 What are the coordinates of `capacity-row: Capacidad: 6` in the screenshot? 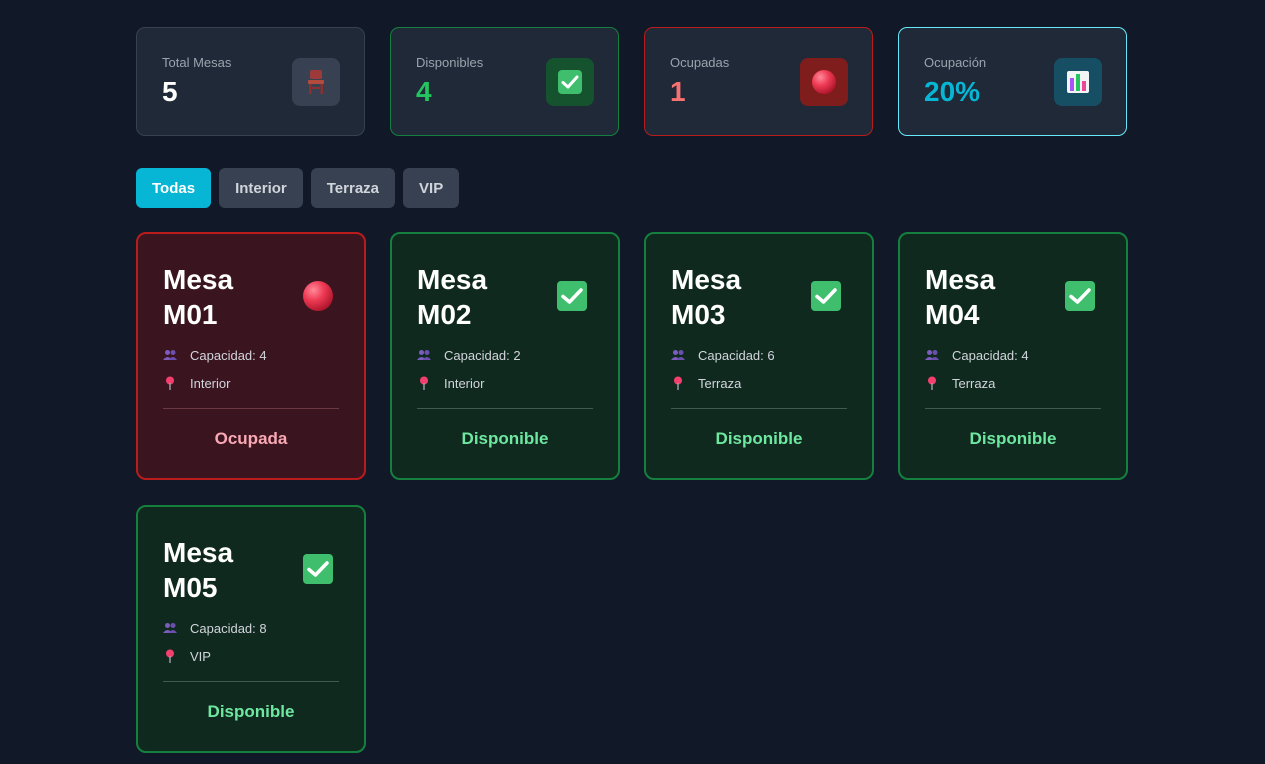 It's located at (759, 355).